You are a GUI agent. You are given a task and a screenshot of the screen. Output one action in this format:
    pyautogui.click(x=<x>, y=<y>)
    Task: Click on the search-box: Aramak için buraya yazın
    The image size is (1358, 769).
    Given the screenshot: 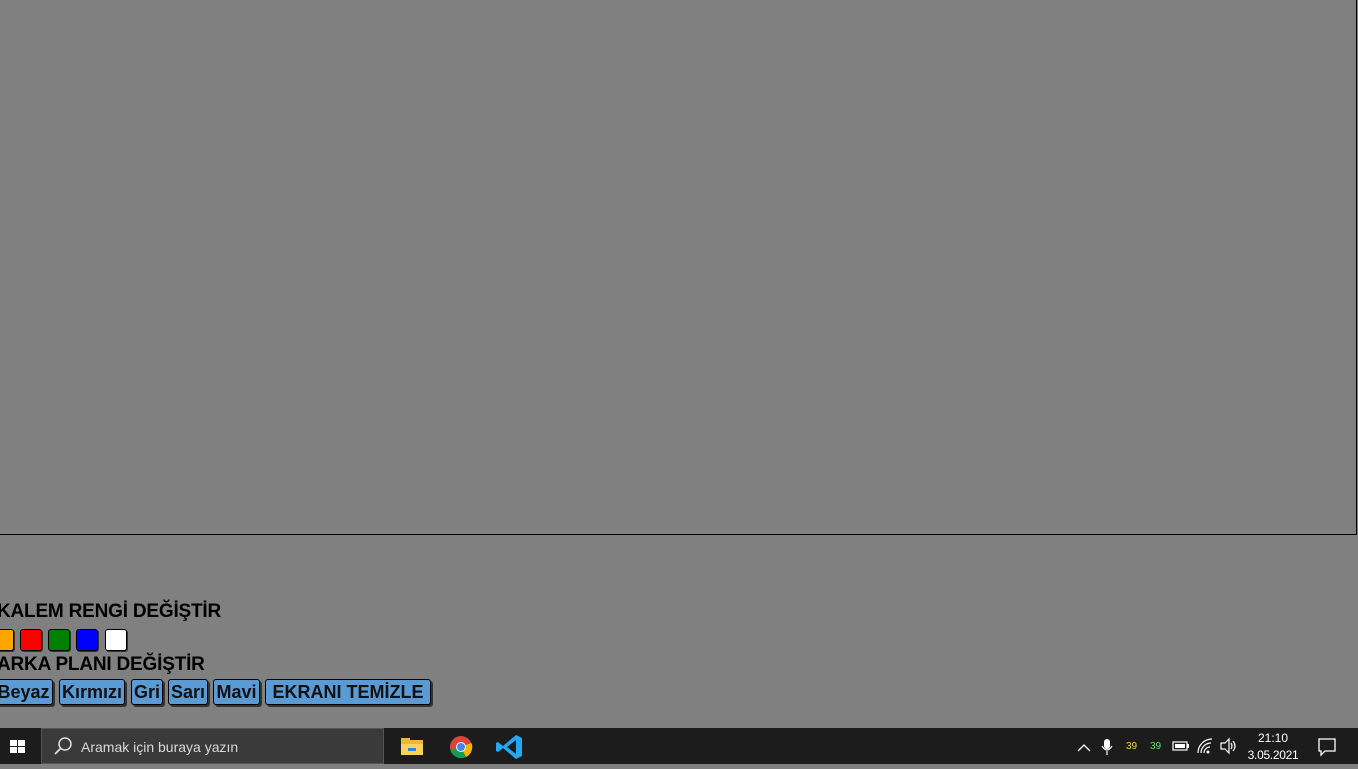 What is the action you would take?
    pyautogui.click(x=212, y=746)
    